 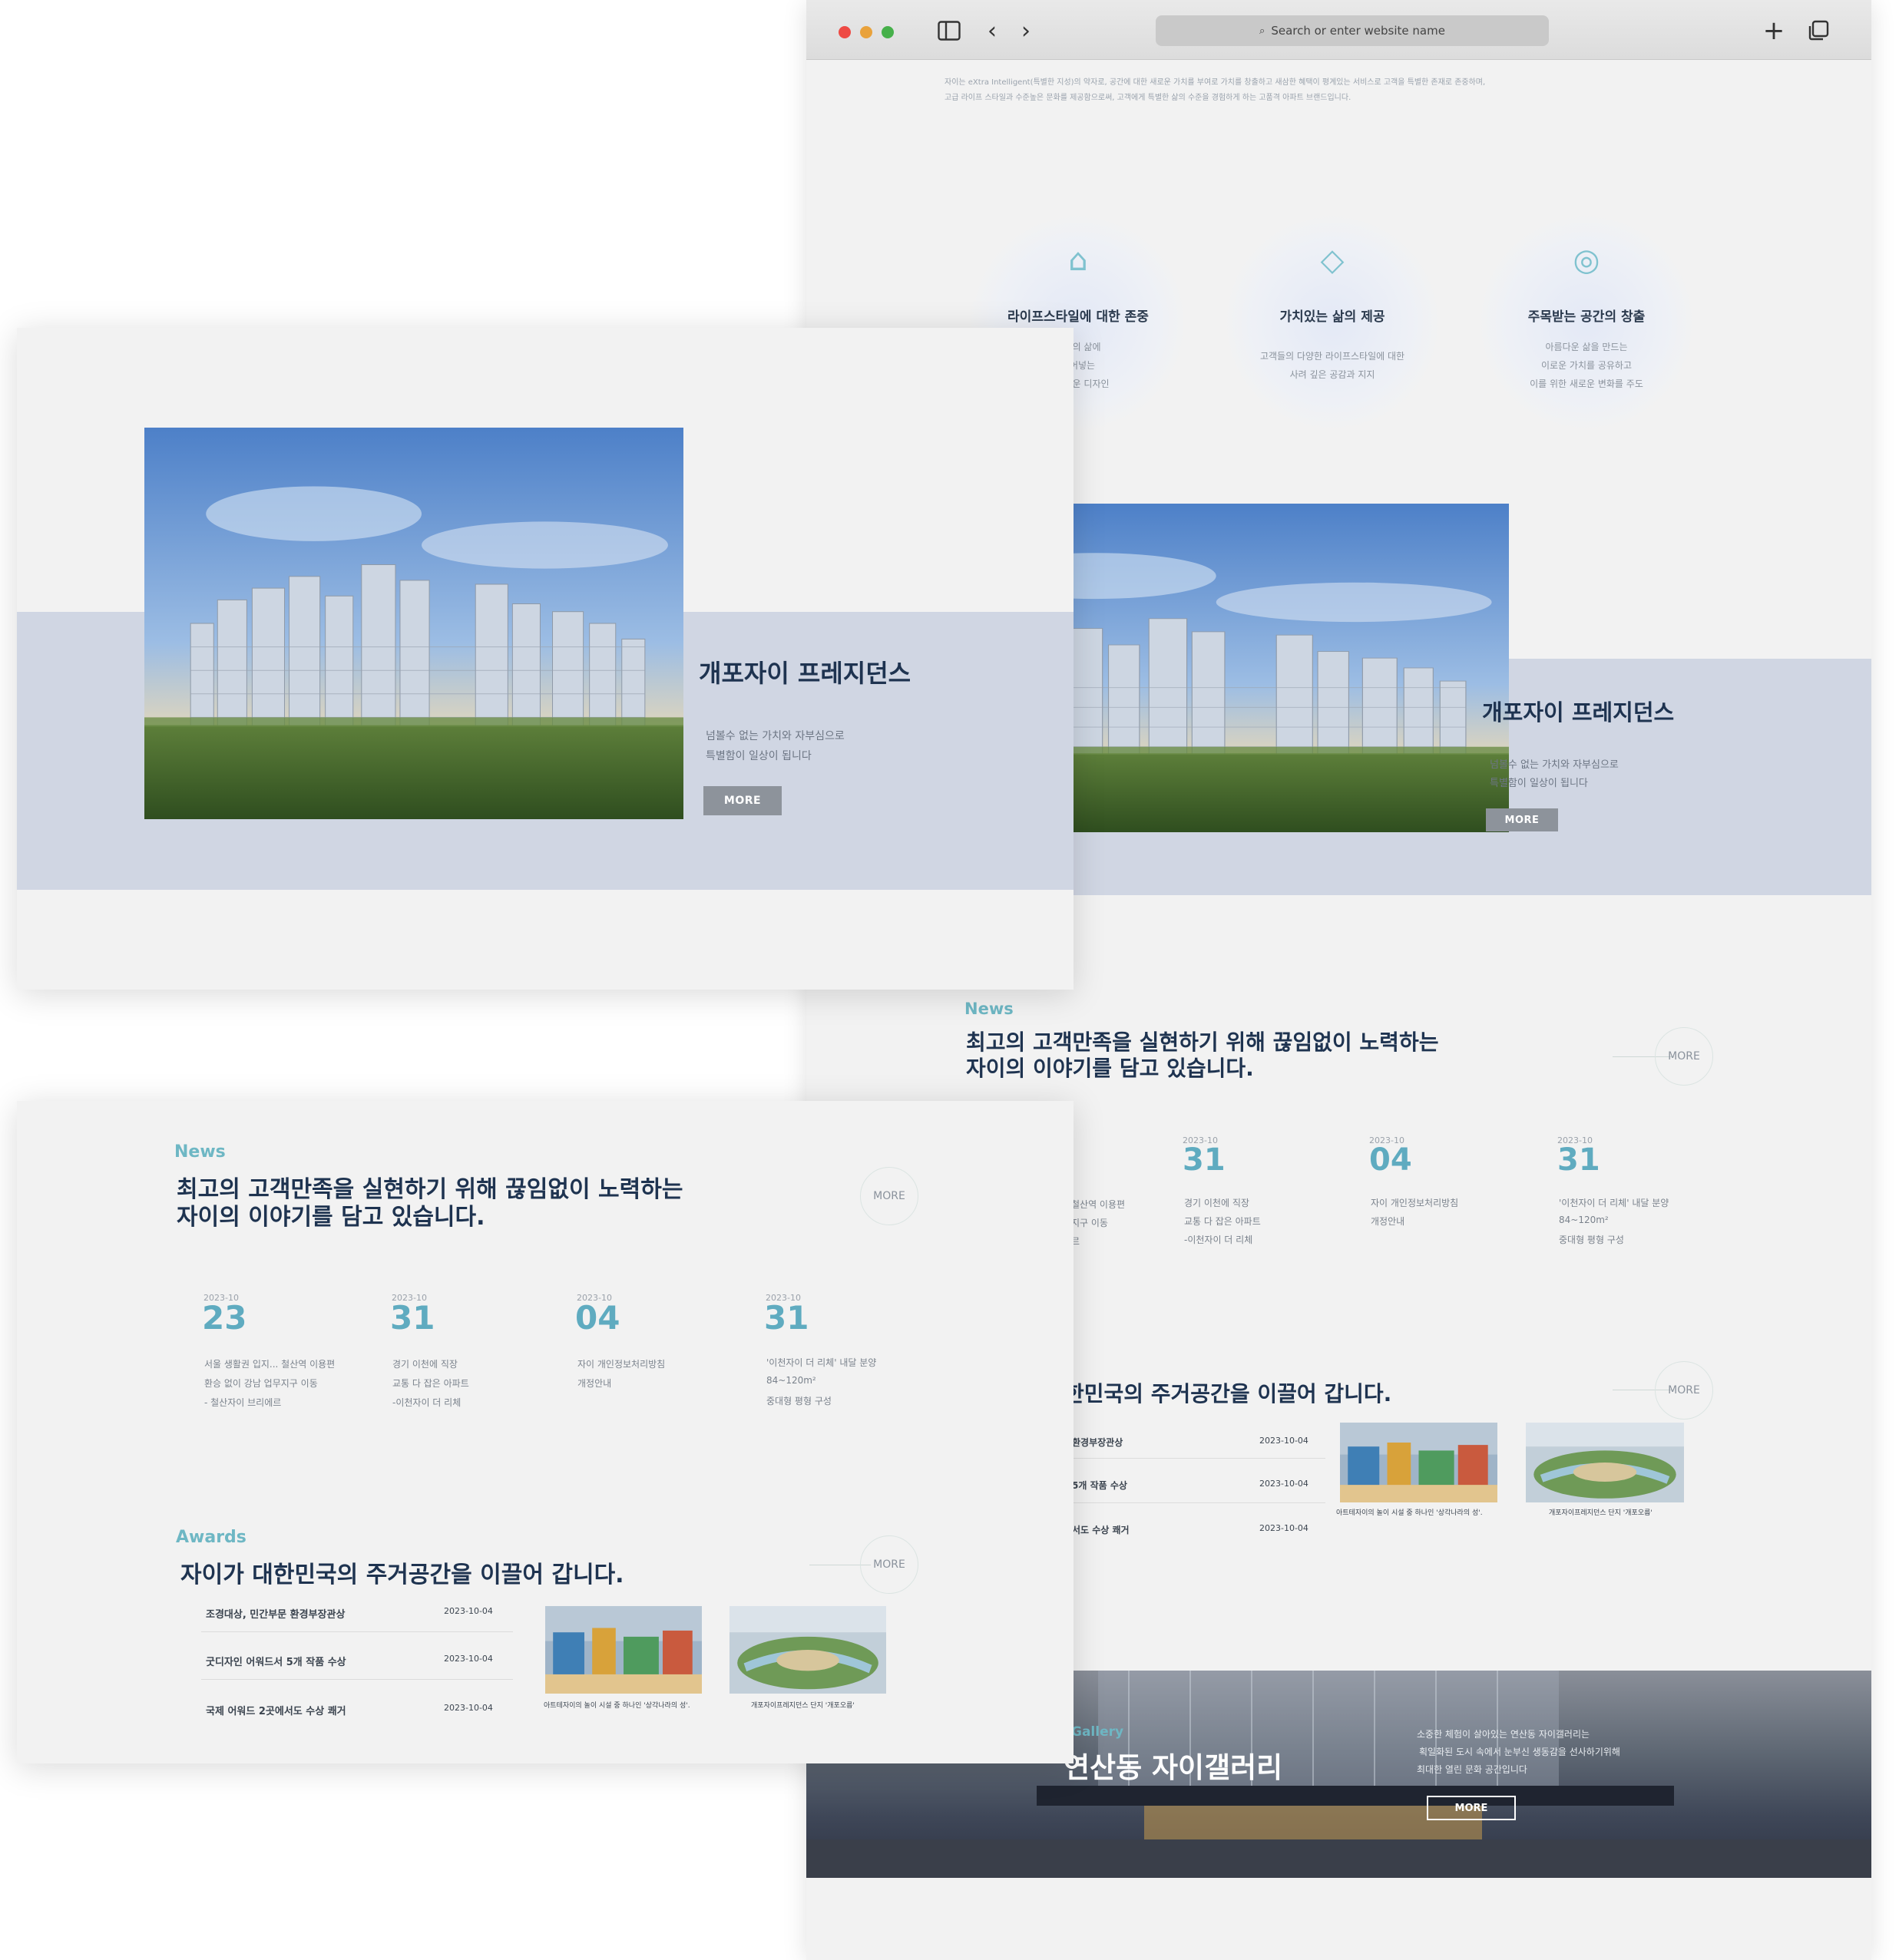 I want to click on hand-house-icon: ⌂, so click(x=1078, y=260).